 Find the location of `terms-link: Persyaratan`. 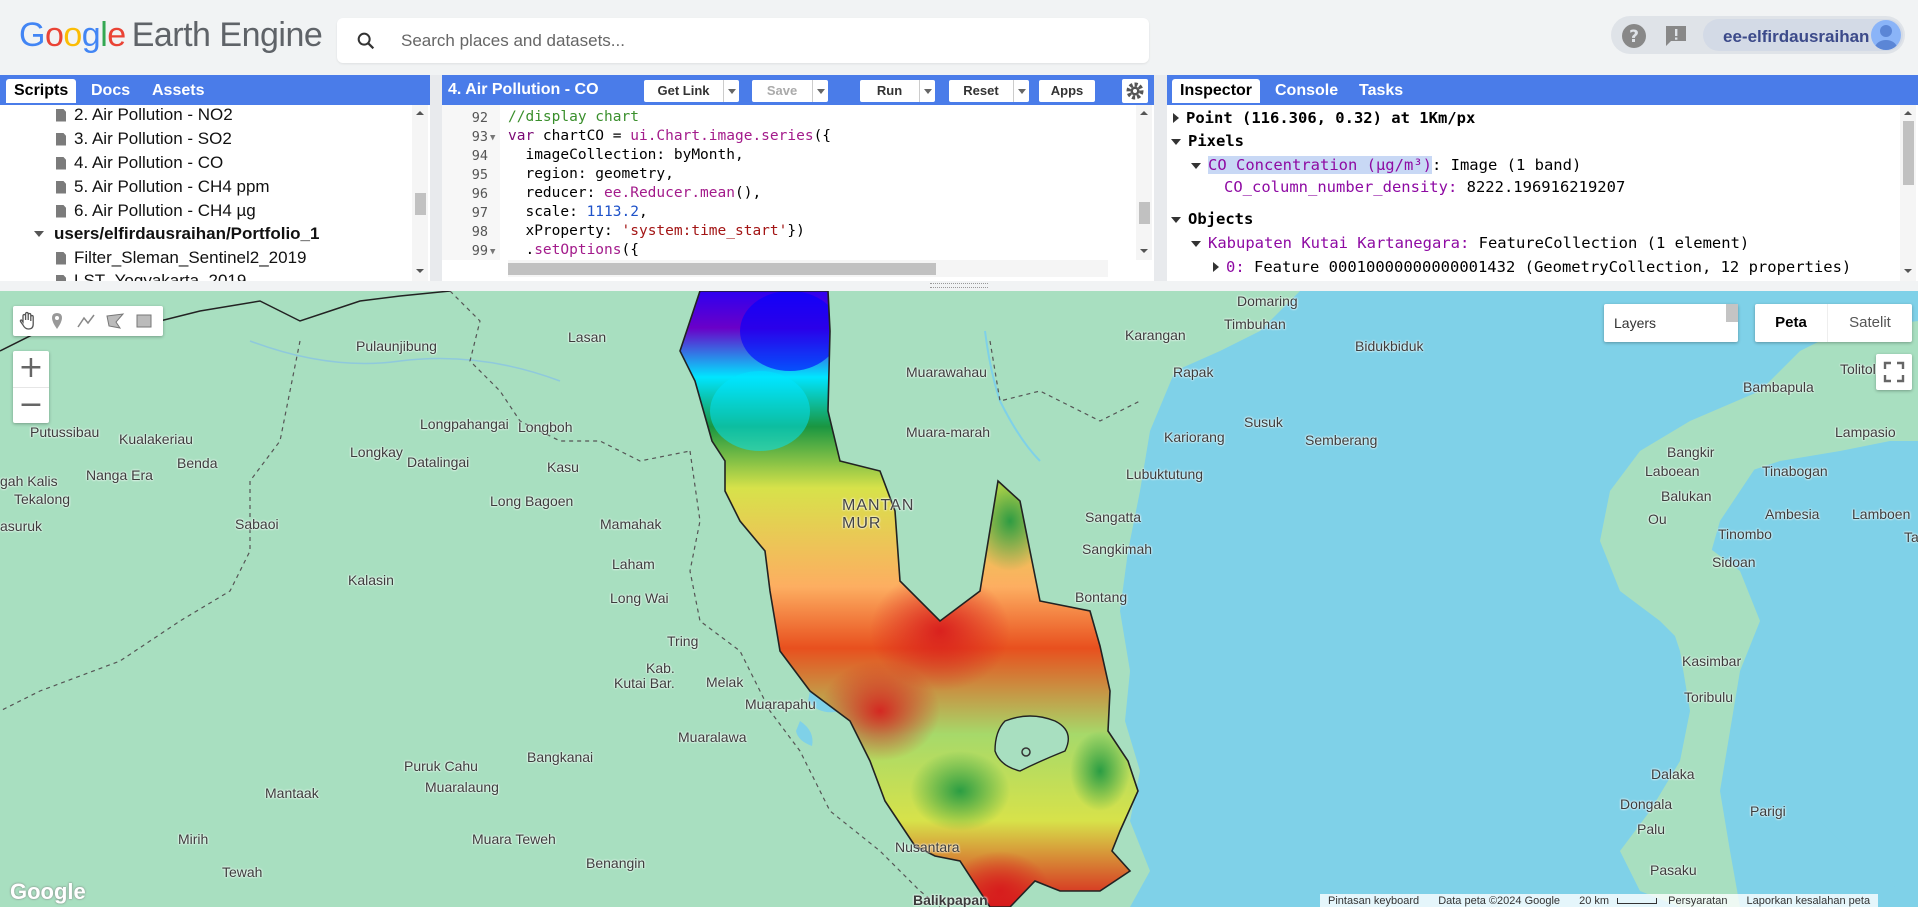

terms-link: Persyaratan is located at coordinates (1697, 901).